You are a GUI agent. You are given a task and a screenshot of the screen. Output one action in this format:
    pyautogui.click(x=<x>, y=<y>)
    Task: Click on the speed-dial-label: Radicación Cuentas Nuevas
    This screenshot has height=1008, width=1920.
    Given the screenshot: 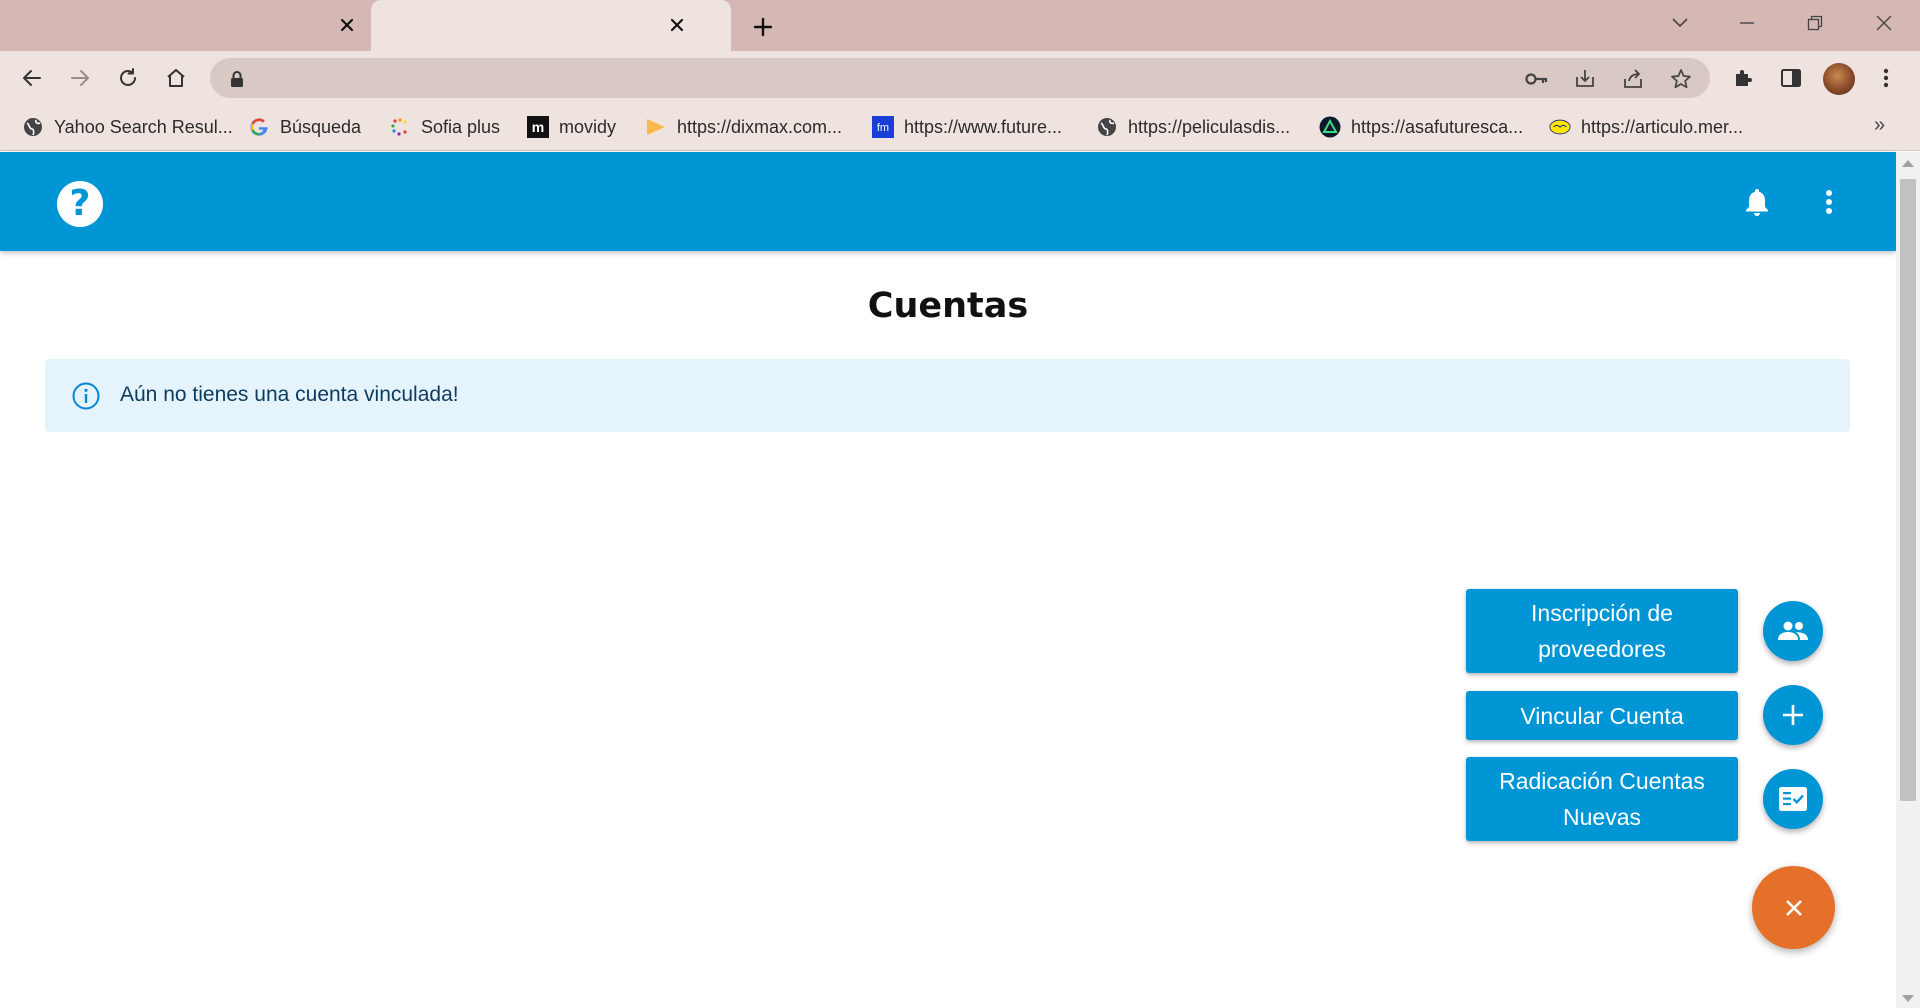 What is the action you would take?
    pyautogui.click(x=1602, y=799)
    